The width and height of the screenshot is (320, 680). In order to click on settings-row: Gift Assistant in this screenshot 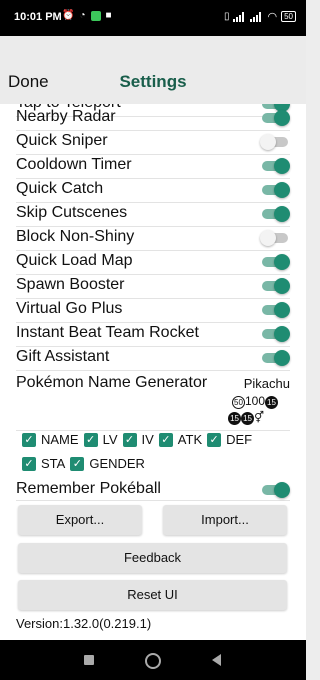, I will do `click(153, 358)`.